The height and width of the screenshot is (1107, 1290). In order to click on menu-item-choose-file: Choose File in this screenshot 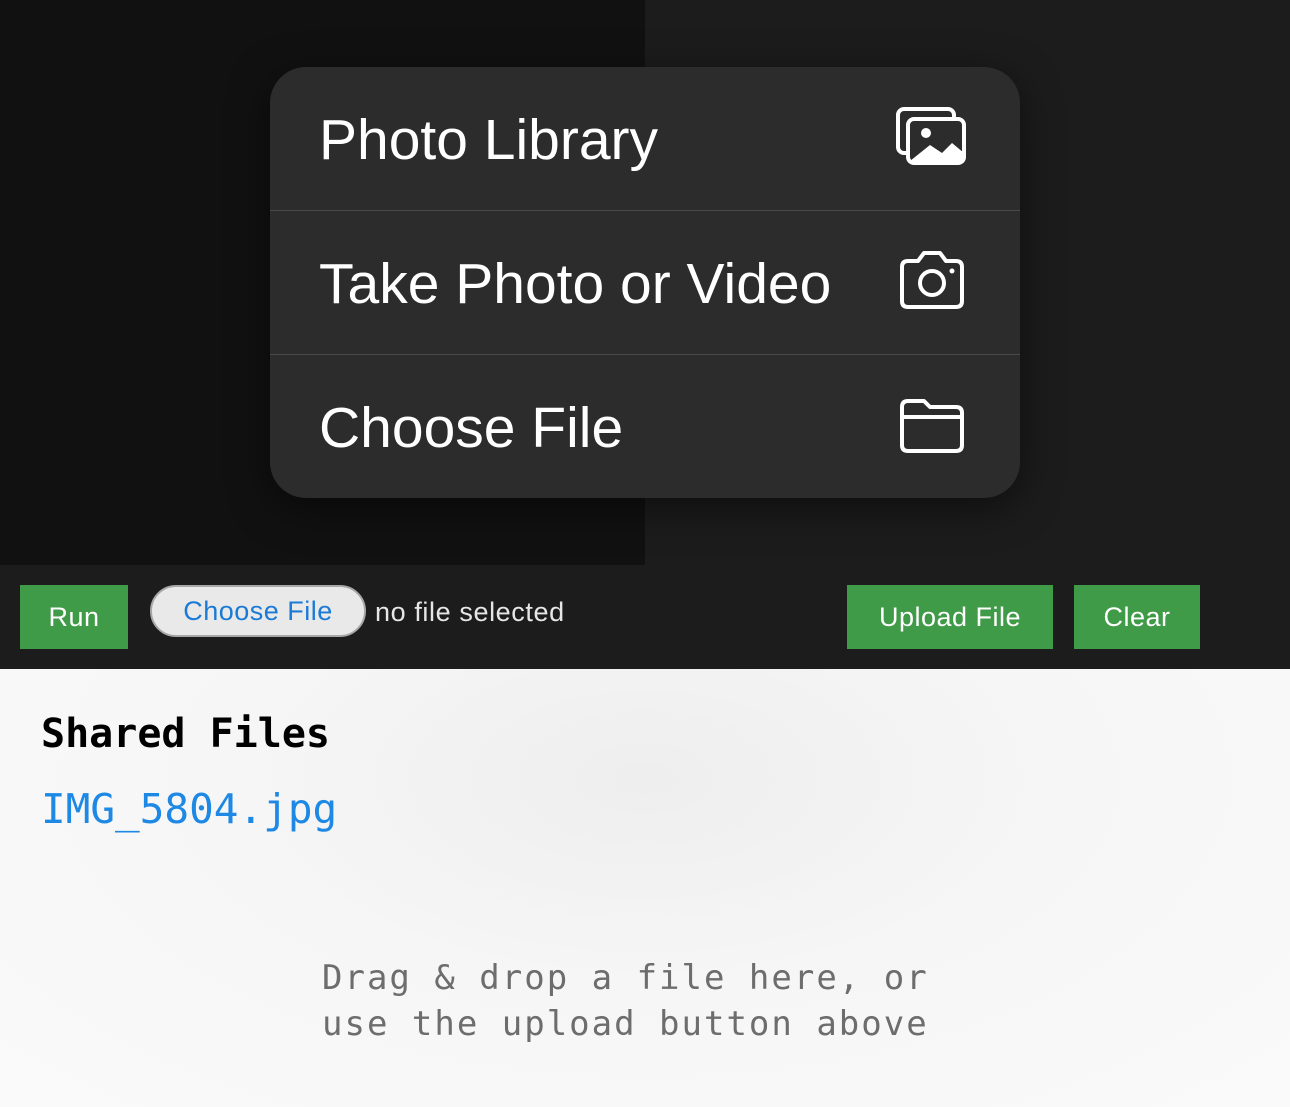, I will do `click(645, 426)`.